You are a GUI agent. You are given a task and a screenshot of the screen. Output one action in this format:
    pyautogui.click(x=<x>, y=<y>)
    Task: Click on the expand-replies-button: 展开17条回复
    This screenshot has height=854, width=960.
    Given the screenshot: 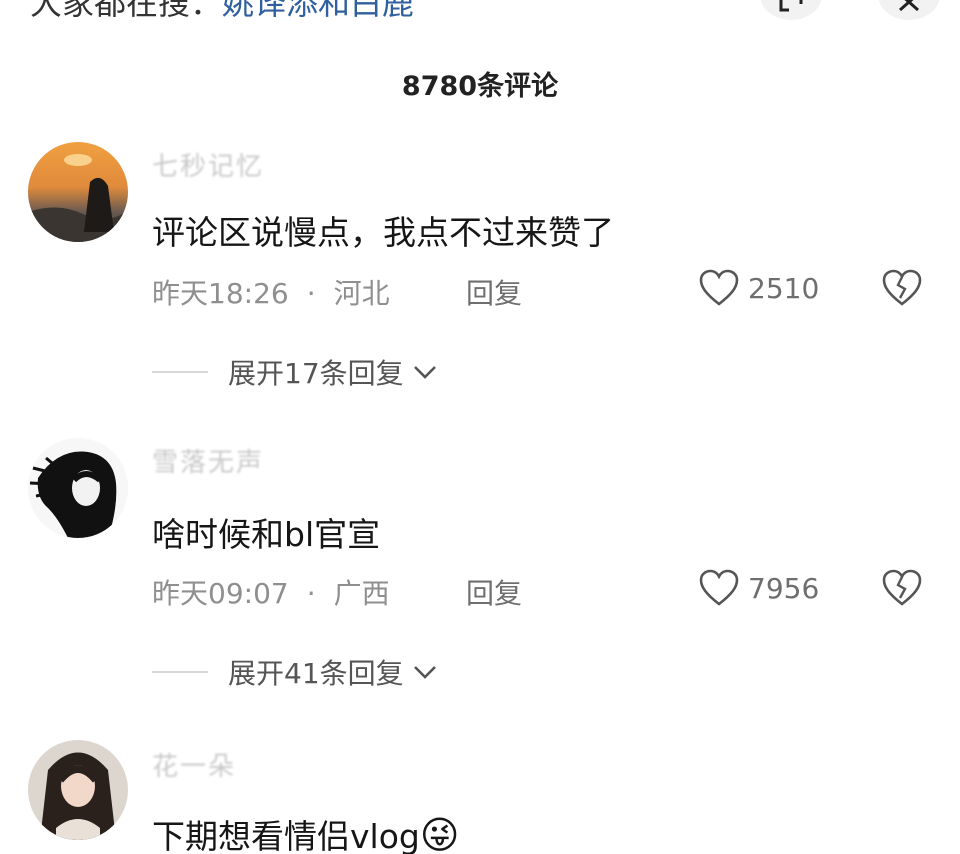 What is the action you would take?
    pyautogui.click(x=295, y=372)
    